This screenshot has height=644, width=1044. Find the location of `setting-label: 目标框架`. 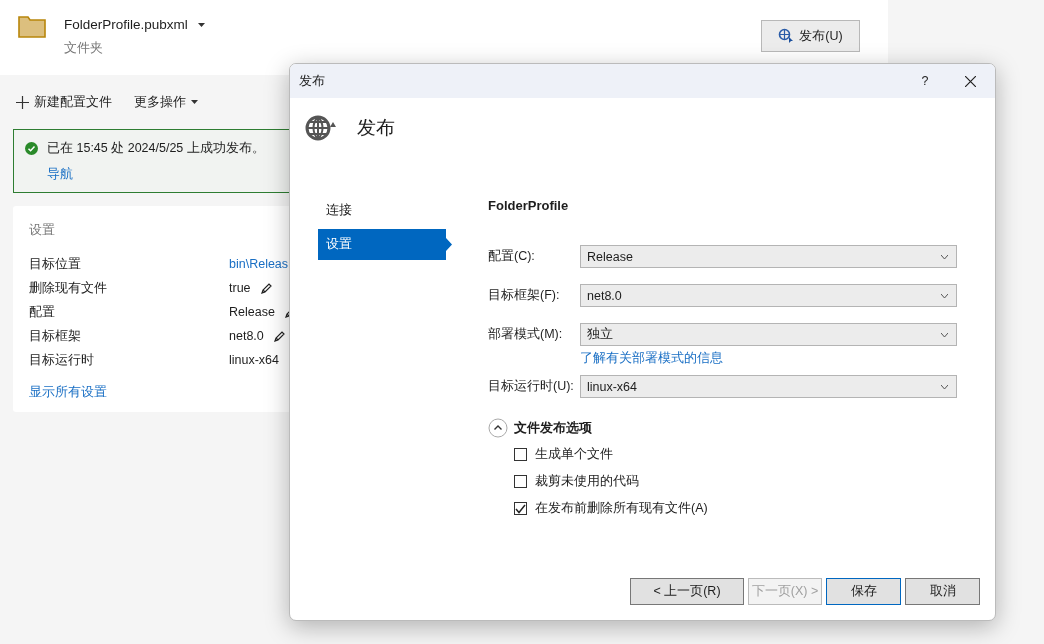

setting-label: 目标框架 is located at coordinates (55, 336).